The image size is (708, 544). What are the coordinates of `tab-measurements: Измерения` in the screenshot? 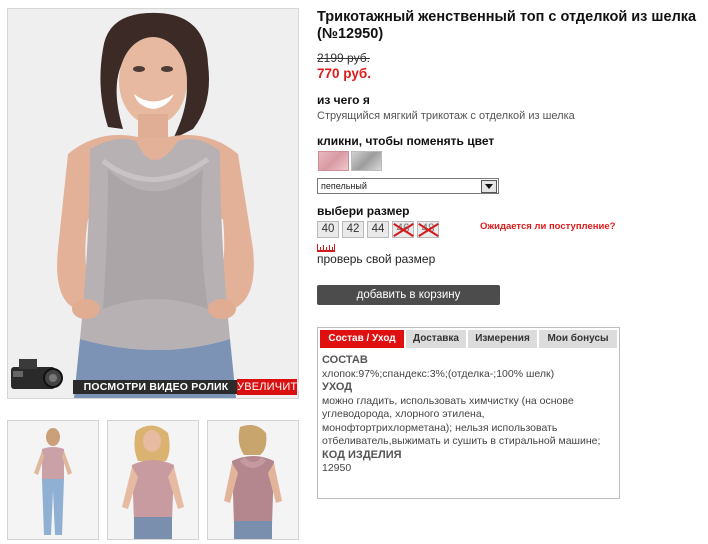 It's located at (503, 339).